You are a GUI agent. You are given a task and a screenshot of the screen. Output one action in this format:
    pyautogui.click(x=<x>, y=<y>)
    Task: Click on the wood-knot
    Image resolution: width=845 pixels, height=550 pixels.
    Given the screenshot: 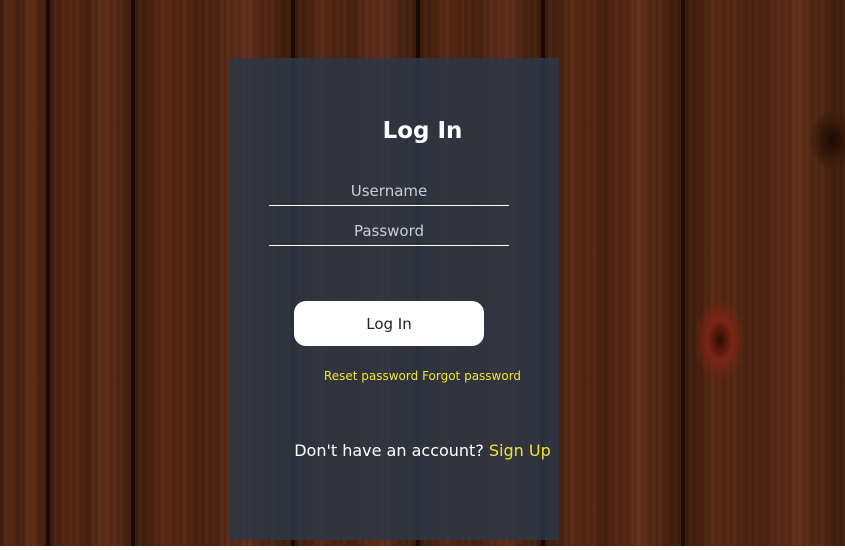 What is the action you would take?
    pyautogui.click(x=720, y=340)
    